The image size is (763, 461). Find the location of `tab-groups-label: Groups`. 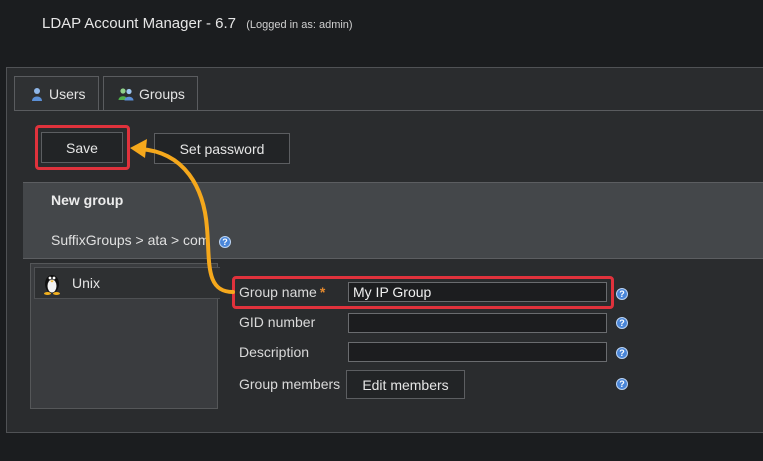

tab-groups-label: Groups is located at coordinates (162, 93).